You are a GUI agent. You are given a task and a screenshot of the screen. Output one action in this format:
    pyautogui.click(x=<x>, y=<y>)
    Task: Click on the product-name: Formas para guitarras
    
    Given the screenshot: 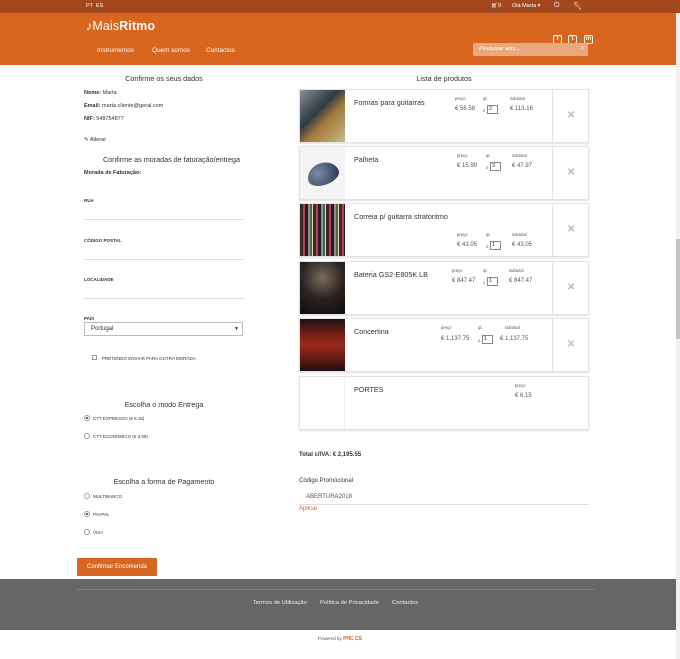 What is the action you would take?
    pyautogui.click(x=389, y=102)
    